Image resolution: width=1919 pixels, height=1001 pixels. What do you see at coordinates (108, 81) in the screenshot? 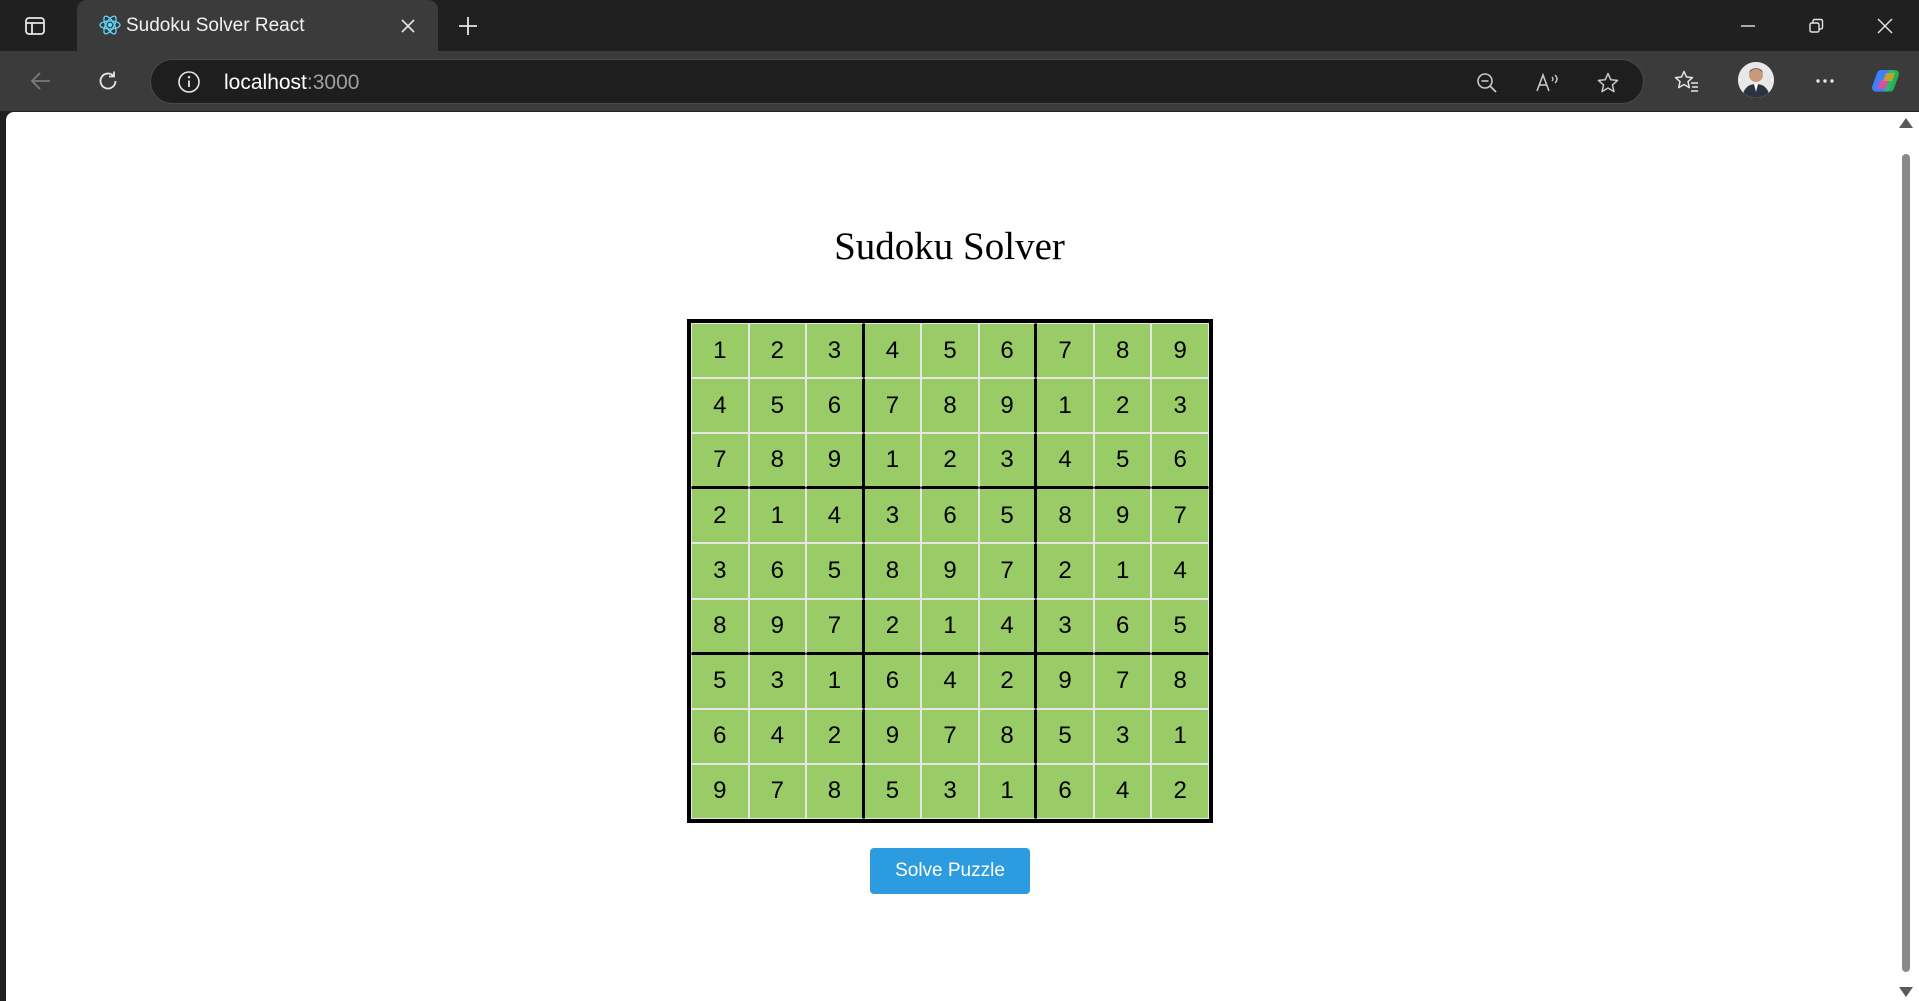
I see `refresh-button` at bounding box center [108, 81].